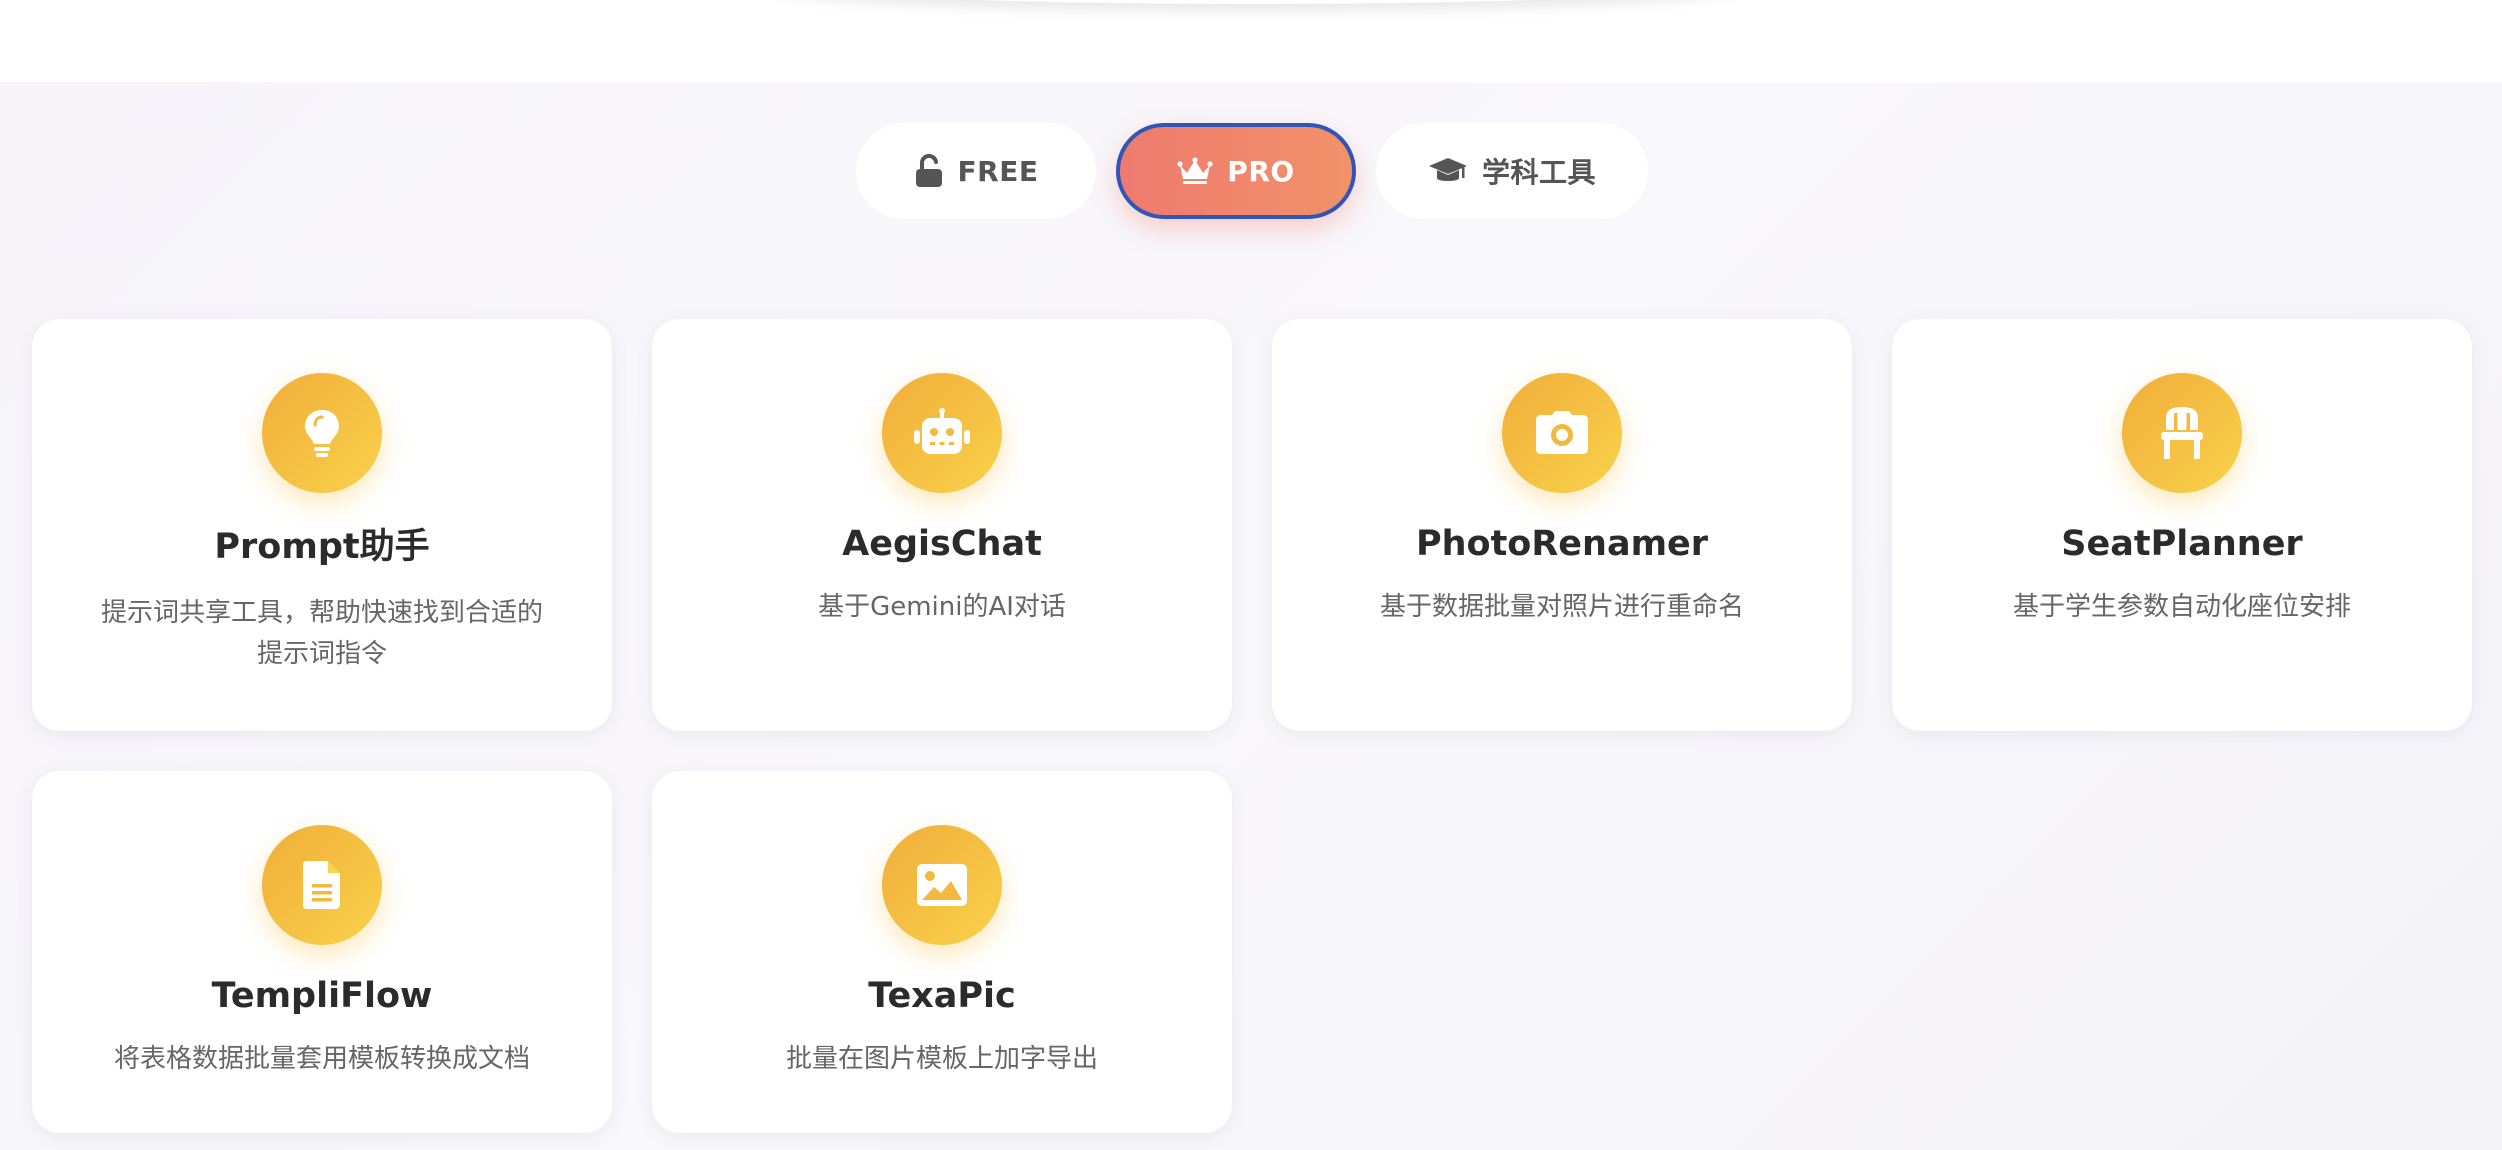  Describe the element at coordinates (1538, 172) in the screenshot. I see `tab-subject-tools-label: 学科工具` at that location.